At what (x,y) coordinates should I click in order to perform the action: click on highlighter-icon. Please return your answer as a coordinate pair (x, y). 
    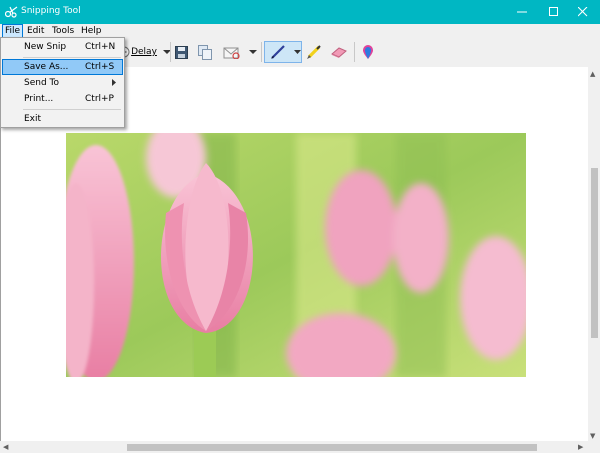
    Looking at the image, I should click on (314, 52).